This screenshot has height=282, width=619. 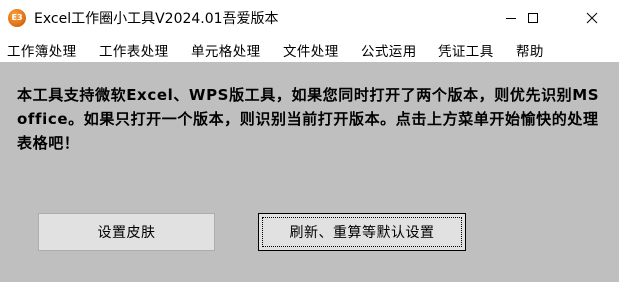 What do you see at coordinates (17, 18) in the screenshot?
I see `app-icon: E3` at bounding box center [17, 18].